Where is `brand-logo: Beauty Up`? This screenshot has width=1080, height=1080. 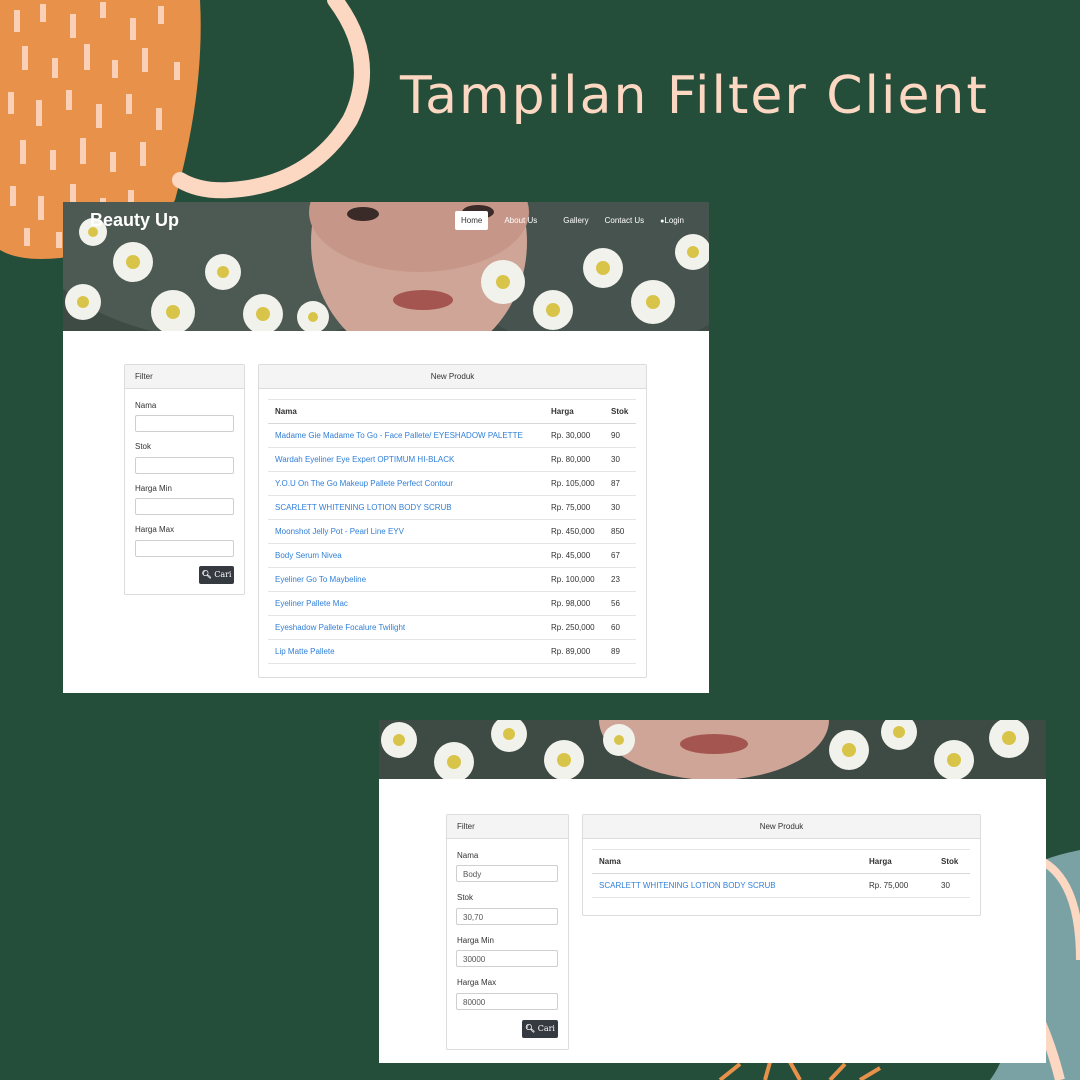 brand-logo: Beauty Up is located at coordinates (134, 220).